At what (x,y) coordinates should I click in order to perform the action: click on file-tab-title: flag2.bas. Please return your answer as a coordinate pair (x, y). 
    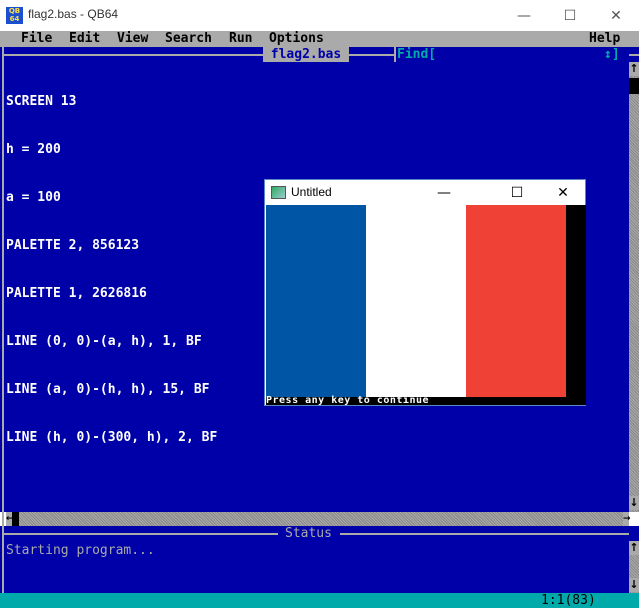
    Looking at the image, I should click on (306, 54).